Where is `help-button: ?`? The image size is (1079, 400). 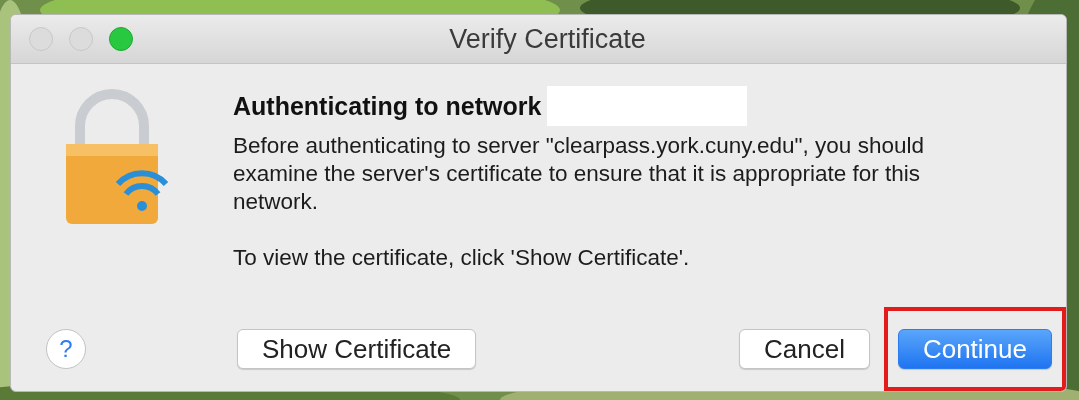 help-button: ? is located at coordinates (66, 349).